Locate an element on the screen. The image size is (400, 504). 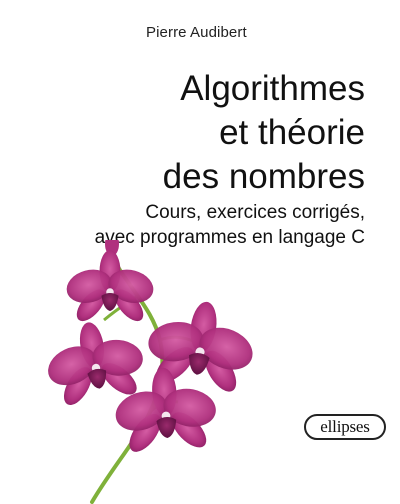
author-name: Pierre Audibert is located at coordinates (196, 32).